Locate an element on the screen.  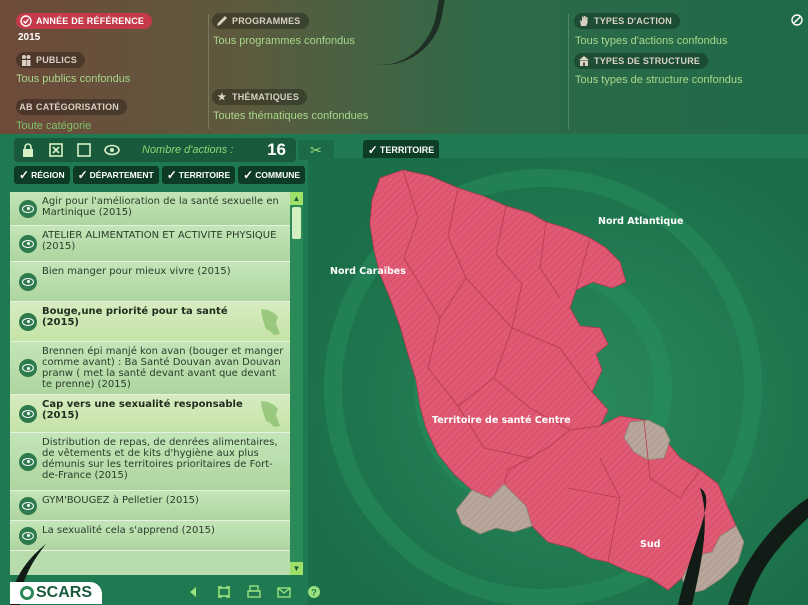
footer-toolbar: ? is located at coordinates (254, 593).